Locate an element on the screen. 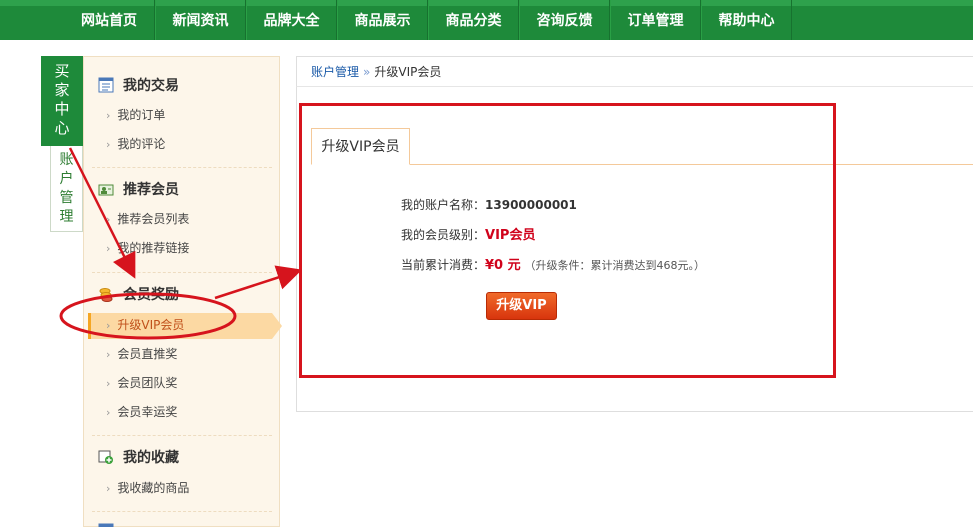 This screenshot has width=973, height=527. annotation-ellipse is located at coordinates (148, 316).